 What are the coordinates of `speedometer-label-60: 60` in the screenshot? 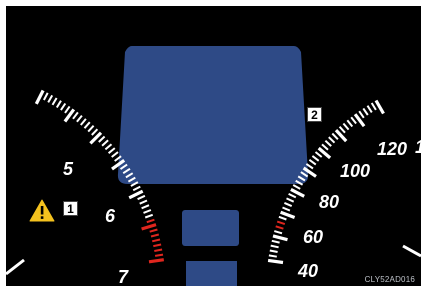 It's located at (313, 237).